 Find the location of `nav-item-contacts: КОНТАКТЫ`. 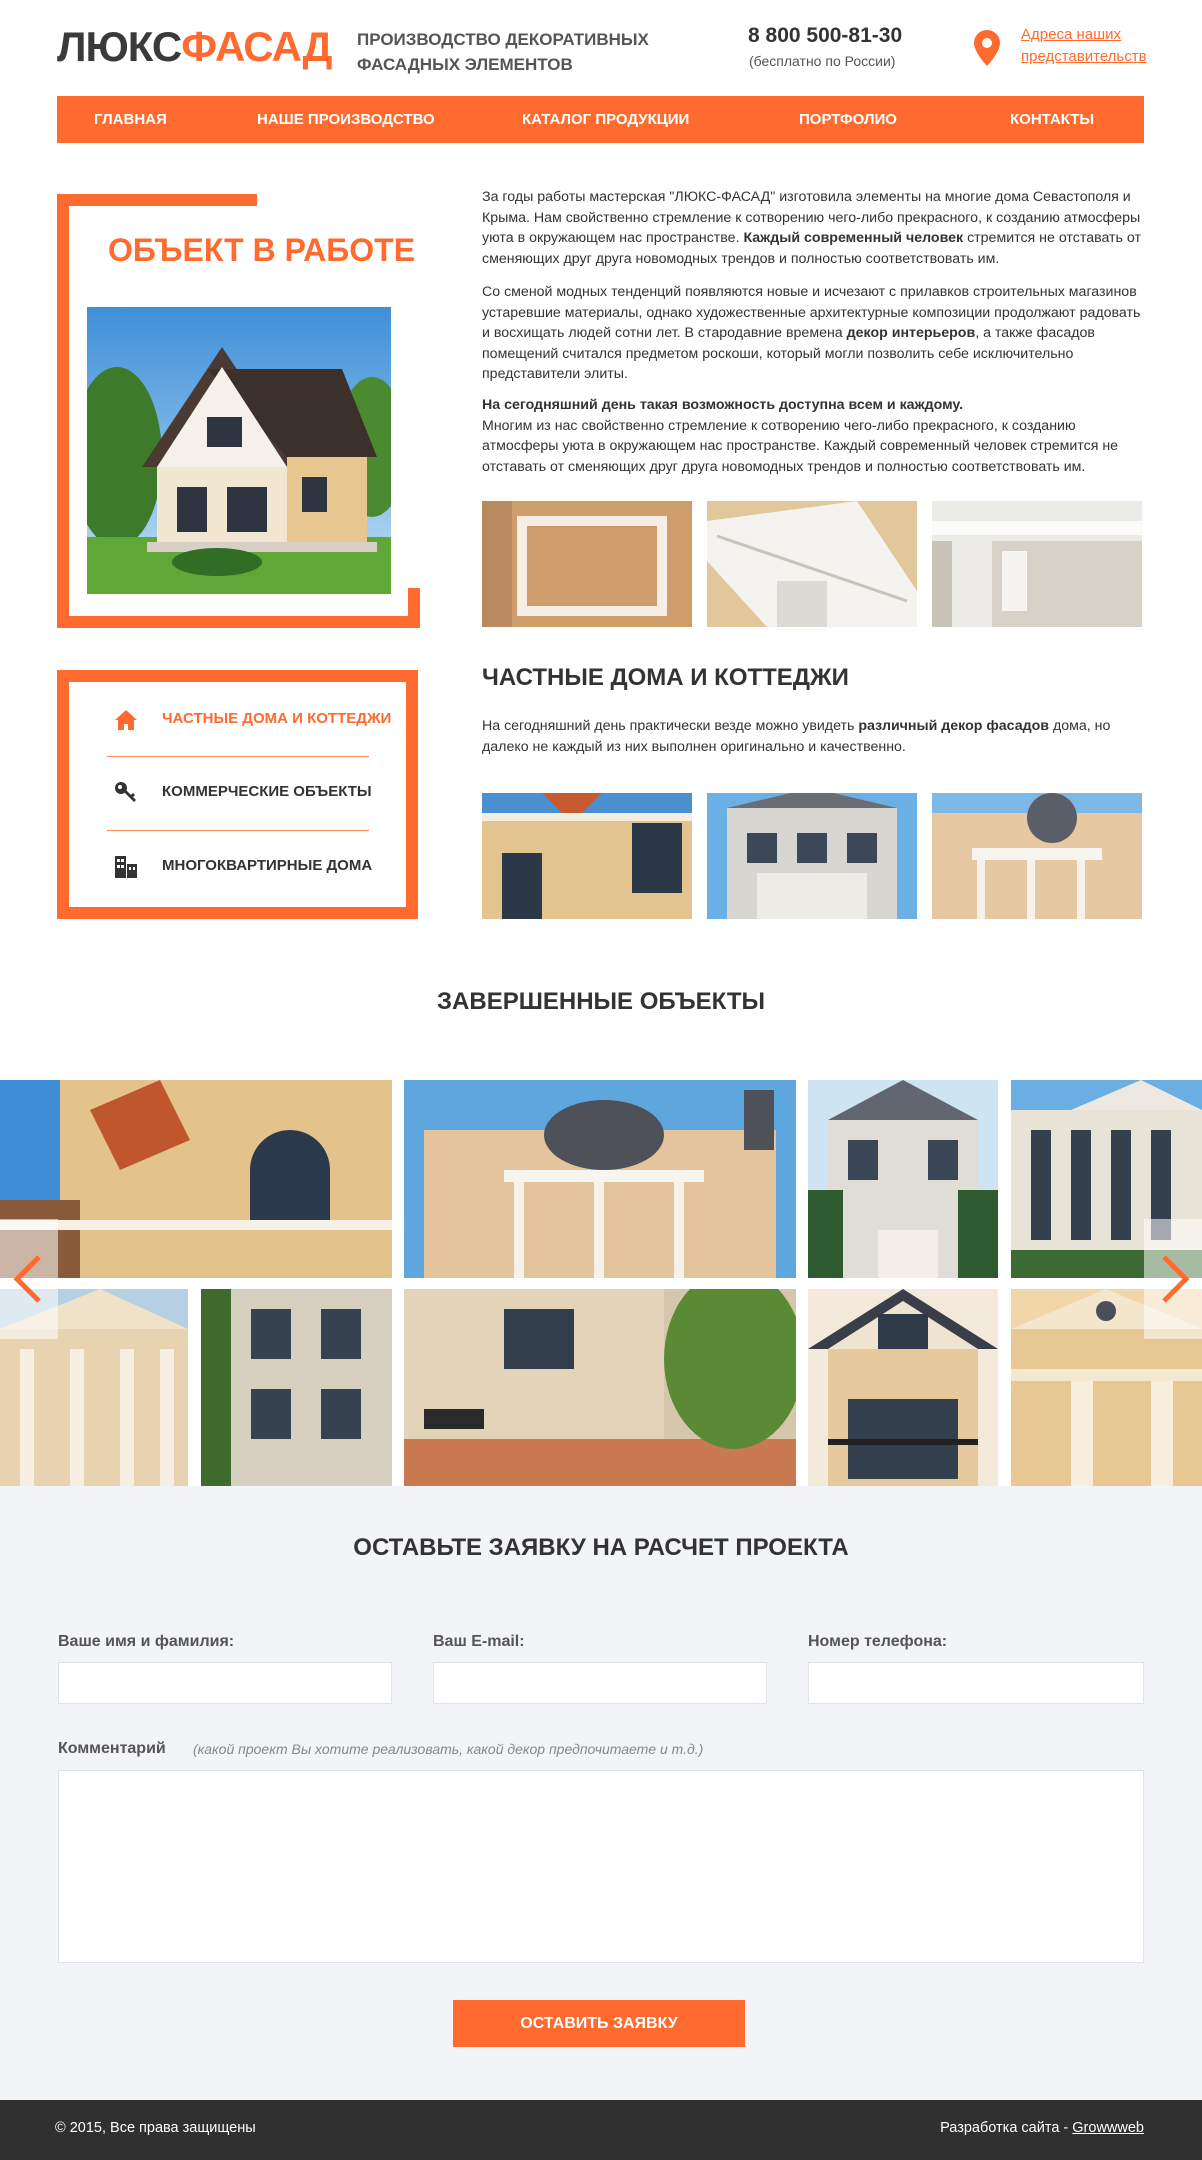

nav-item-contacts: КОНТАКТЫ is located at coordinates (1052, 119).